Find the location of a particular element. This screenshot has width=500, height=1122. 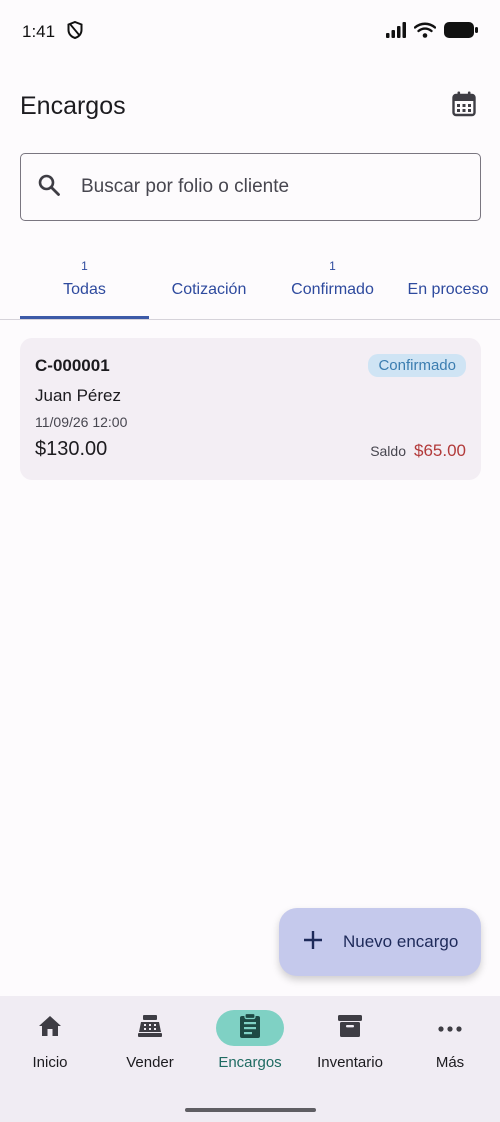

page-title: Encargos is located at coordinates (73, 105).